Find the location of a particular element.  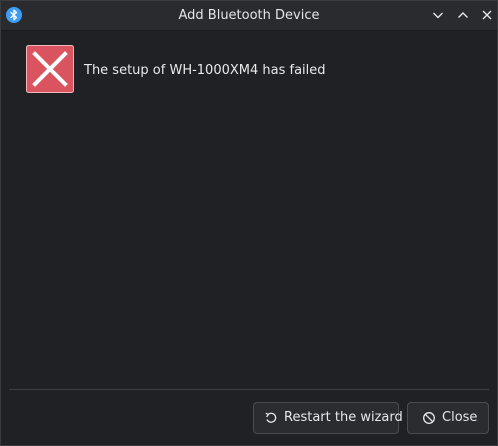

restart-wizard-button: Restart the wizard is located at coordinates (328, 418).